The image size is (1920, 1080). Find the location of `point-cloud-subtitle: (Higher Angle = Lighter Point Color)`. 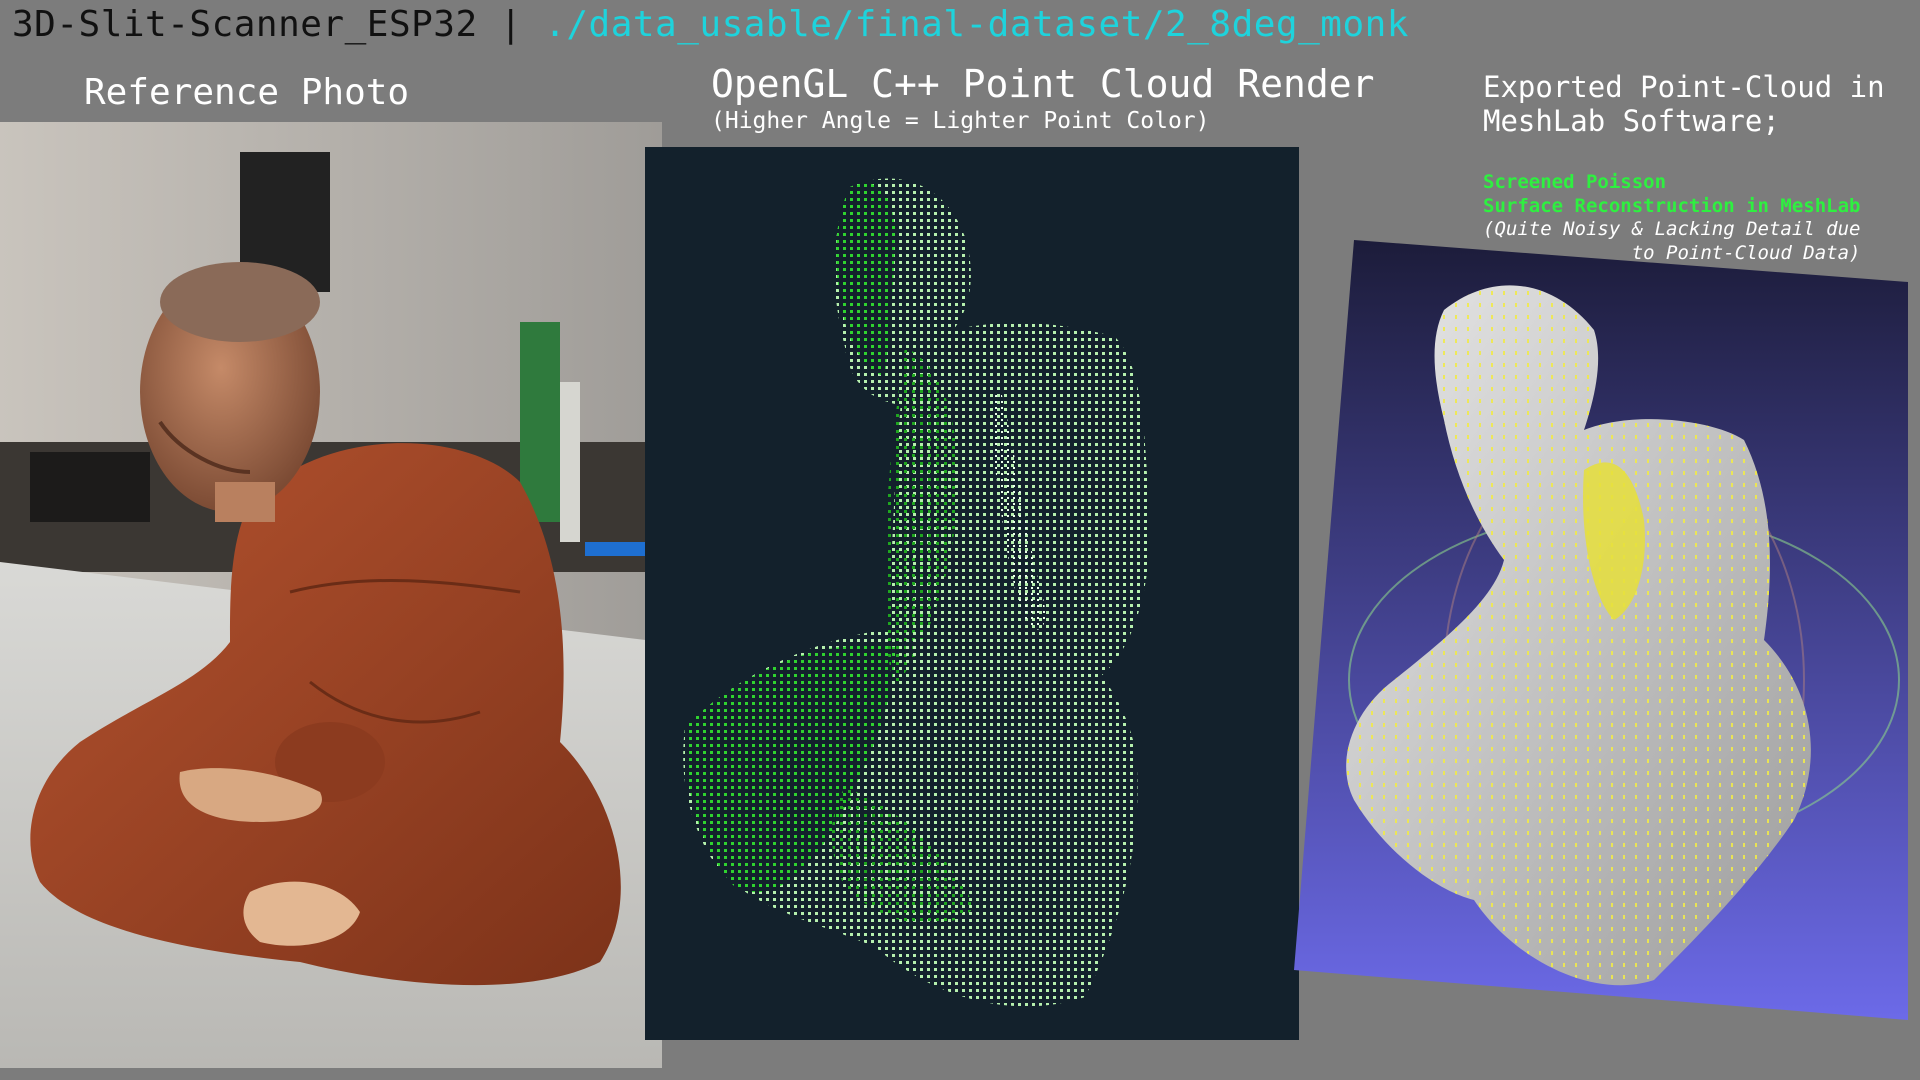

point-cloud-subtitle: (Higher Angle = Lighter Point Color) is located at coordinates (960, 121).